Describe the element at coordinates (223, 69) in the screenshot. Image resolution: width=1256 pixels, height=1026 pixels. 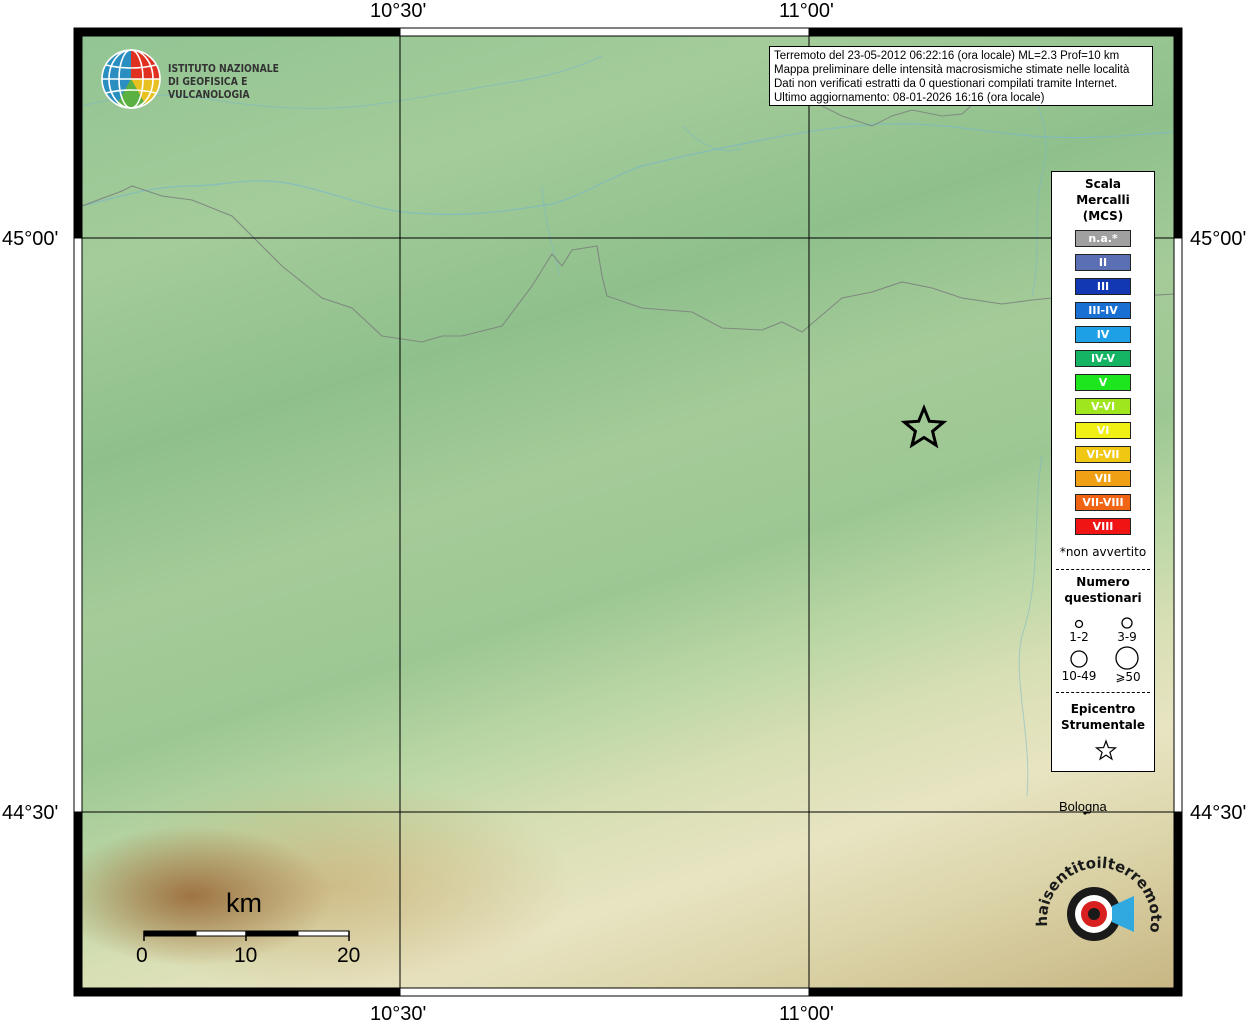
I see `logo-line1: ISTITUTO NAZIONALE` at that location.